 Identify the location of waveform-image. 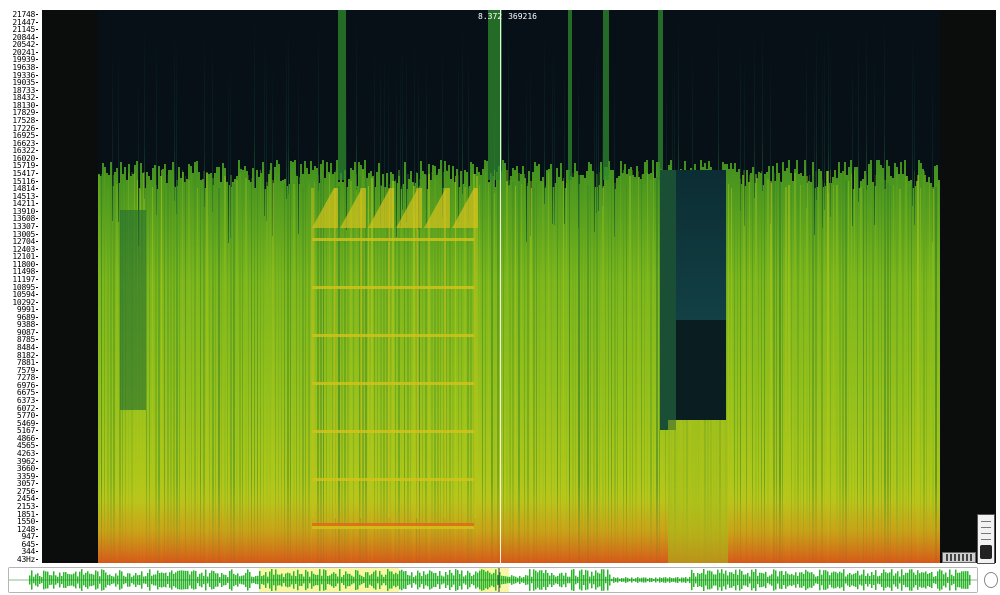
(493, 580).